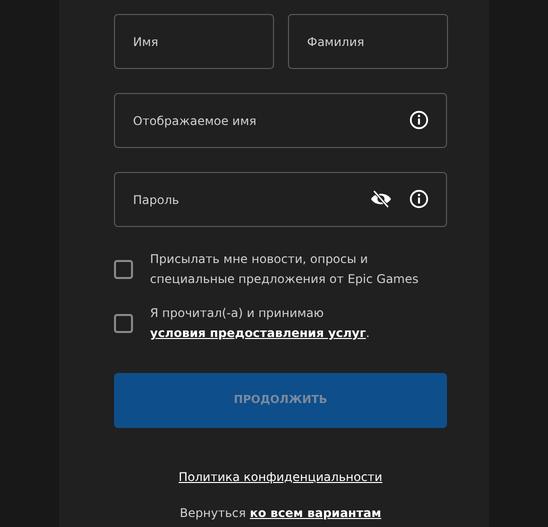  I want to click on text-field: Имя, so click(194, 41).